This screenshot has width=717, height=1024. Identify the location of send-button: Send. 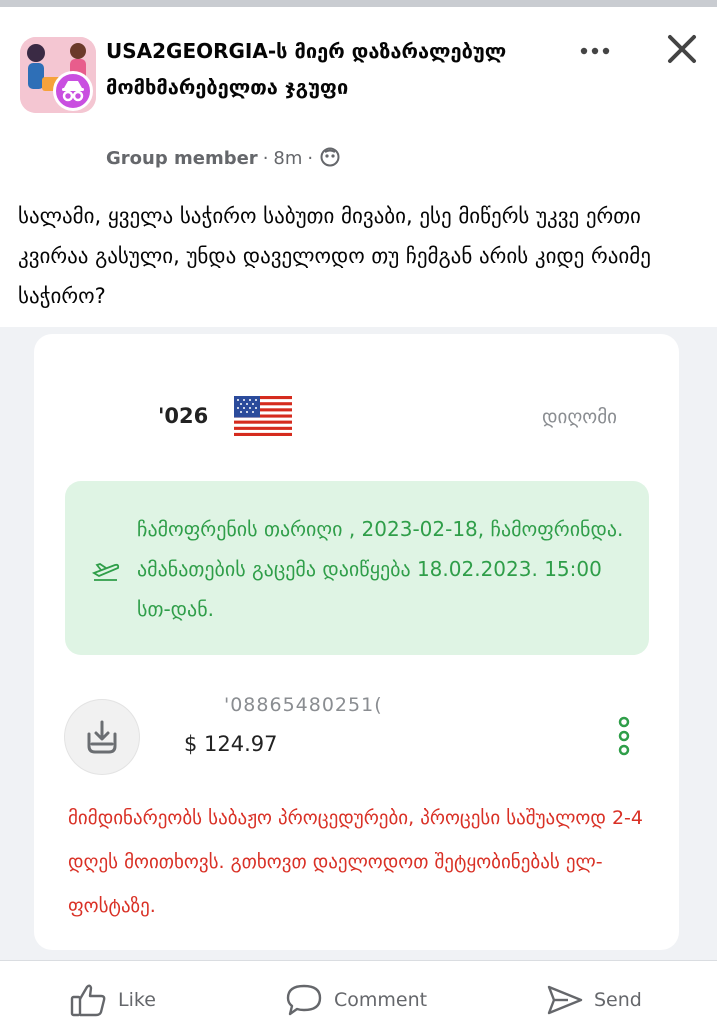
(594, 1000).